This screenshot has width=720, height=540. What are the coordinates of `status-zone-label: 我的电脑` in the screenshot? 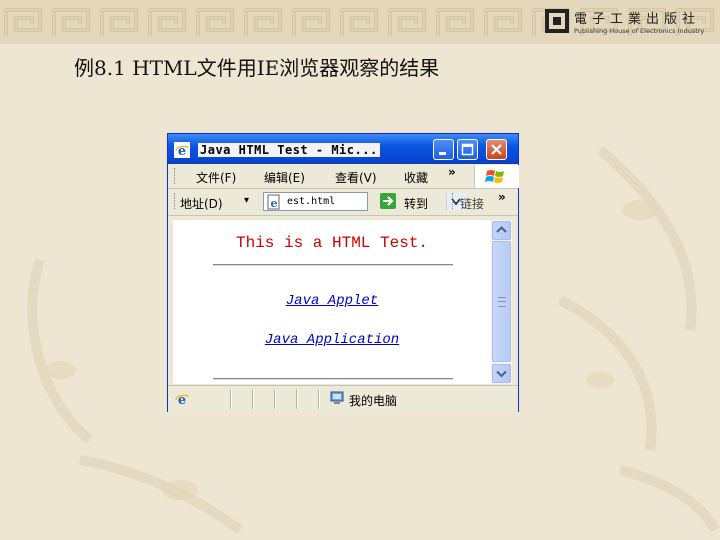 It's located at (373, 401).